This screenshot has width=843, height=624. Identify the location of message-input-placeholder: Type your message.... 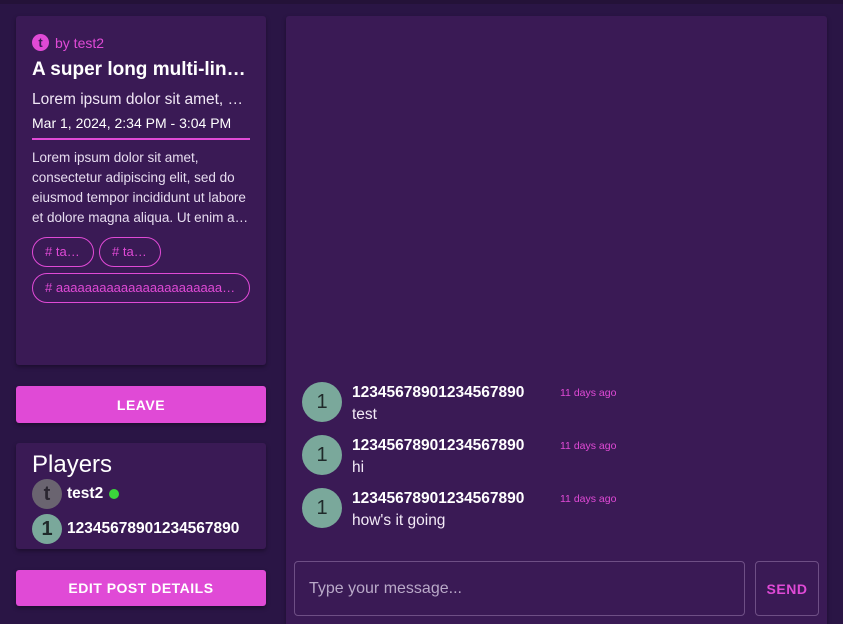
(385, 588).